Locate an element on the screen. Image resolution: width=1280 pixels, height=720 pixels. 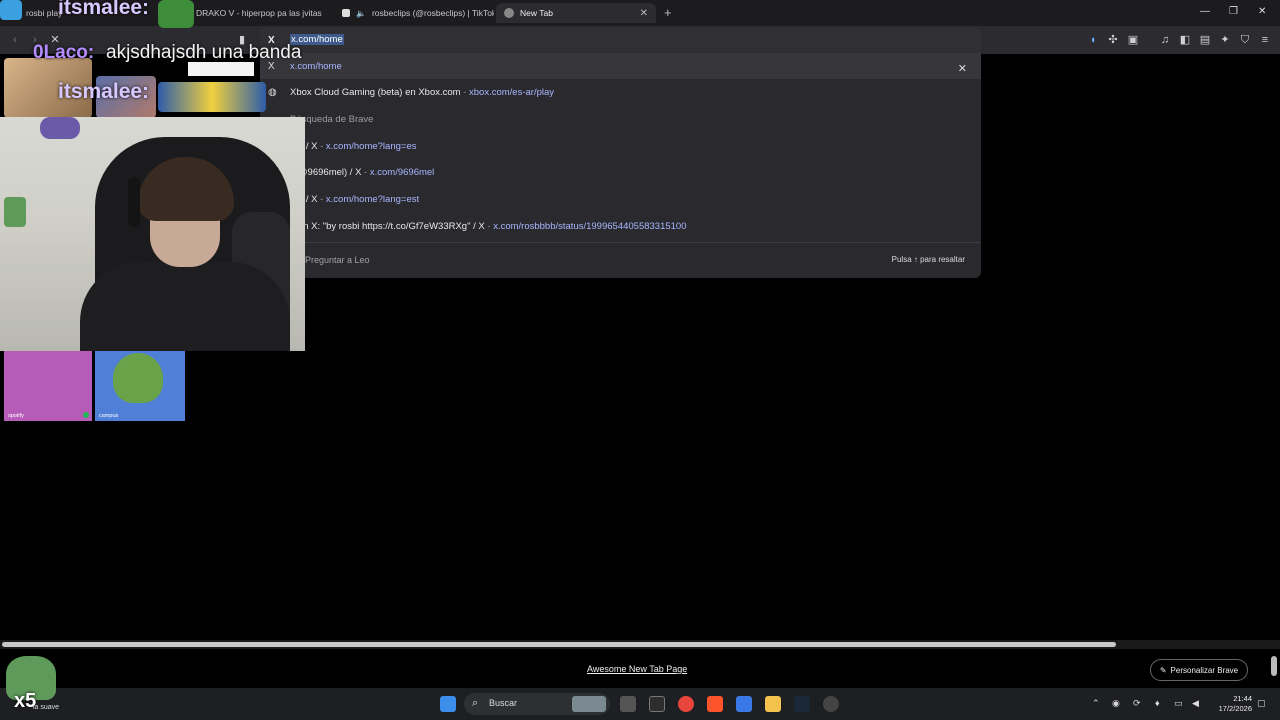
address-bar: X x.com/home is located at coordinates (620, 40).